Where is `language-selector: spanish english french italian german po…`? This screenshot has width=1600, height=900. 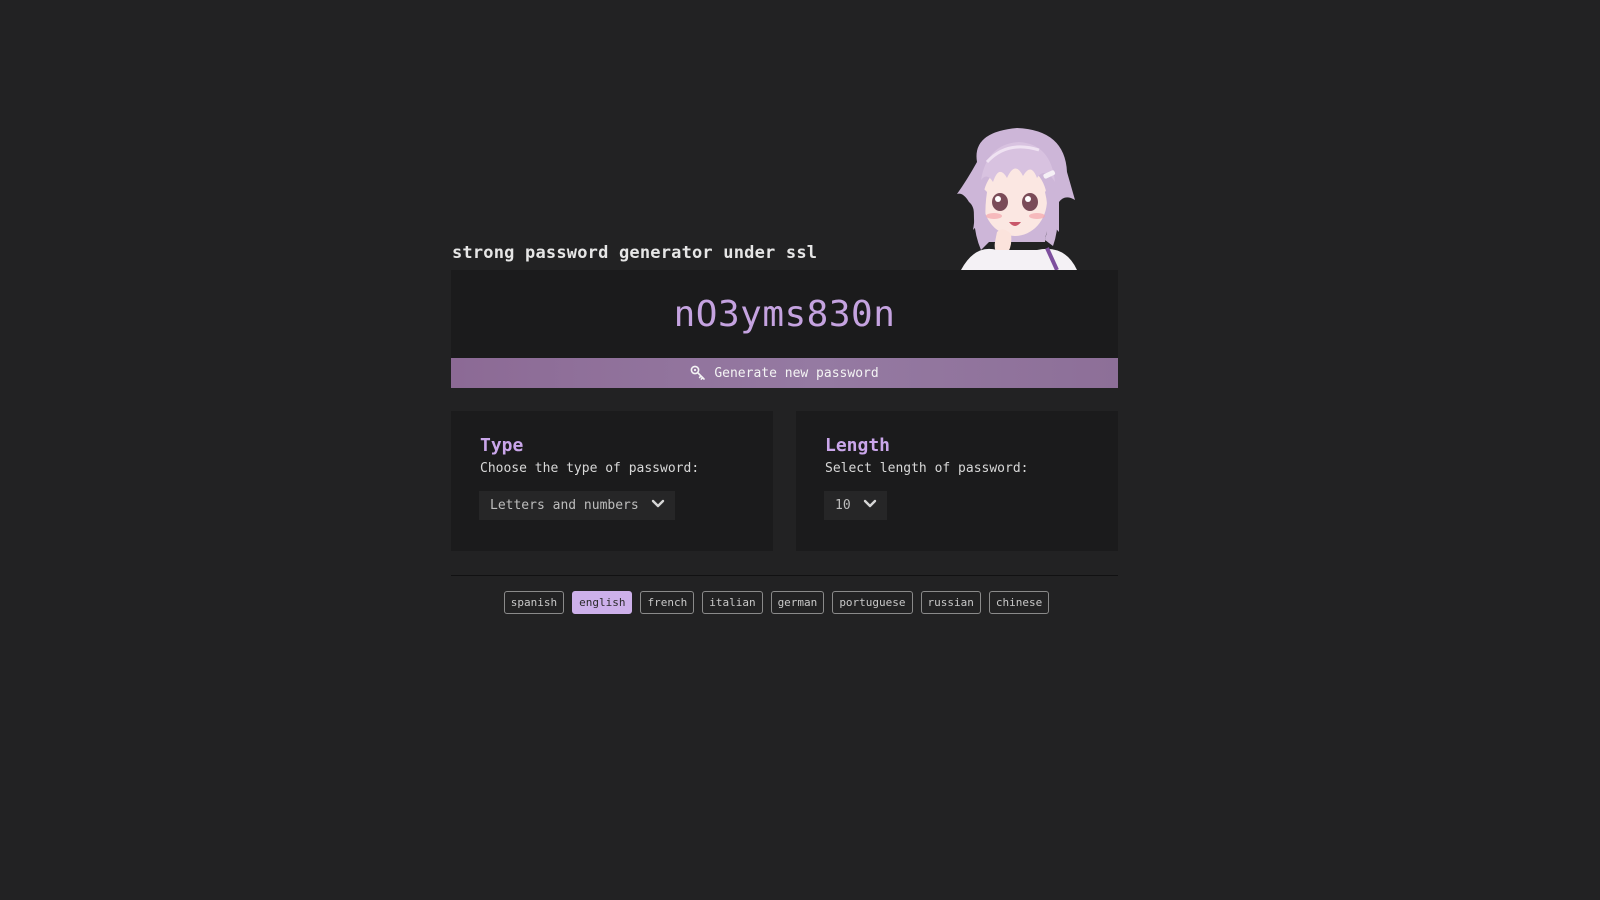 language-selector: spanish english french italian german po… is located at coordinates (776, 602).